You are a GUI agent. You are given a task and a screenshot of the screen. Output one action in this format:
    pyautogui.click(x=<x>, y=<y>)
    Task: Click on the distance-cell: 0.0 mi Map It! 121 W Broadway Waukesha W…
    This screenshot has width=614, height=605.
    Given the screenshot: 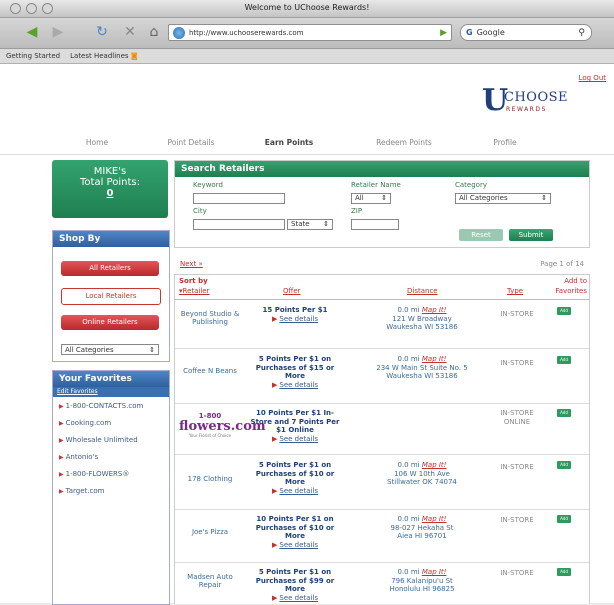 What is the action you would take?
    pyautogui.click(x=422, y=319)
    